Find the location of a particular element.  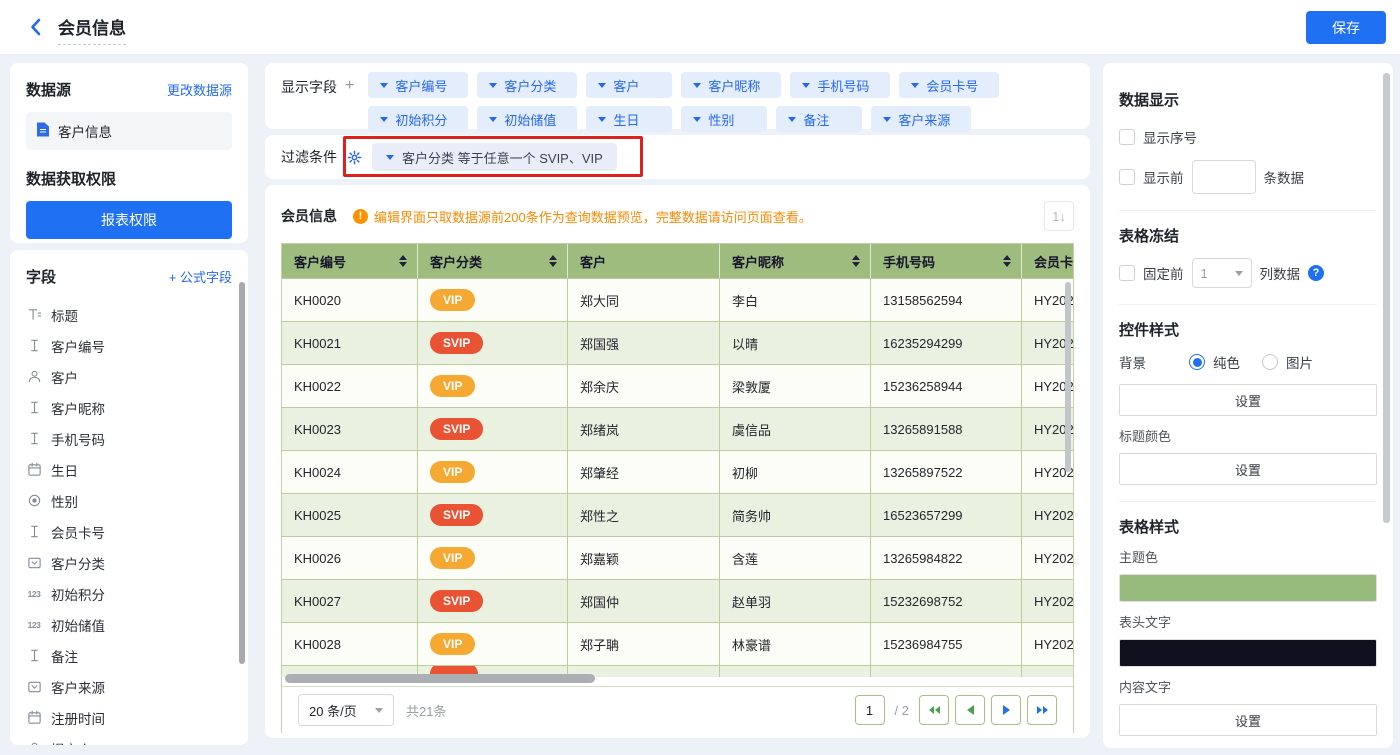

warning-icon: ! is located at coordinates (360, 216).